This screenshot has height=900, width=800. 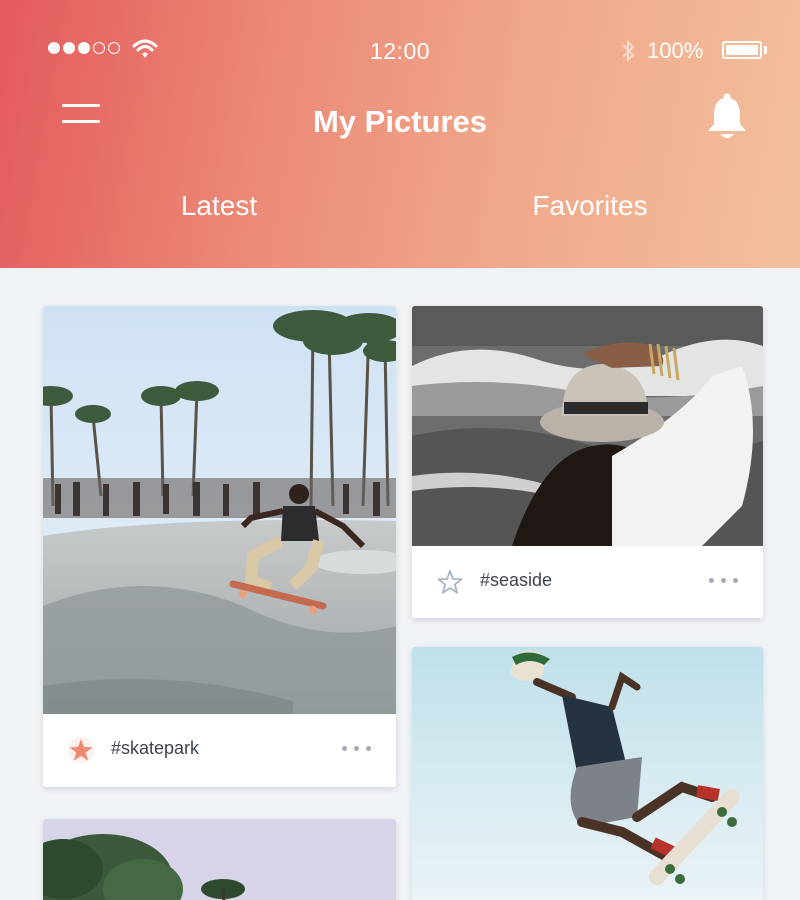 I want to click on photo-card-skater-air, so click(x=587, y=773).